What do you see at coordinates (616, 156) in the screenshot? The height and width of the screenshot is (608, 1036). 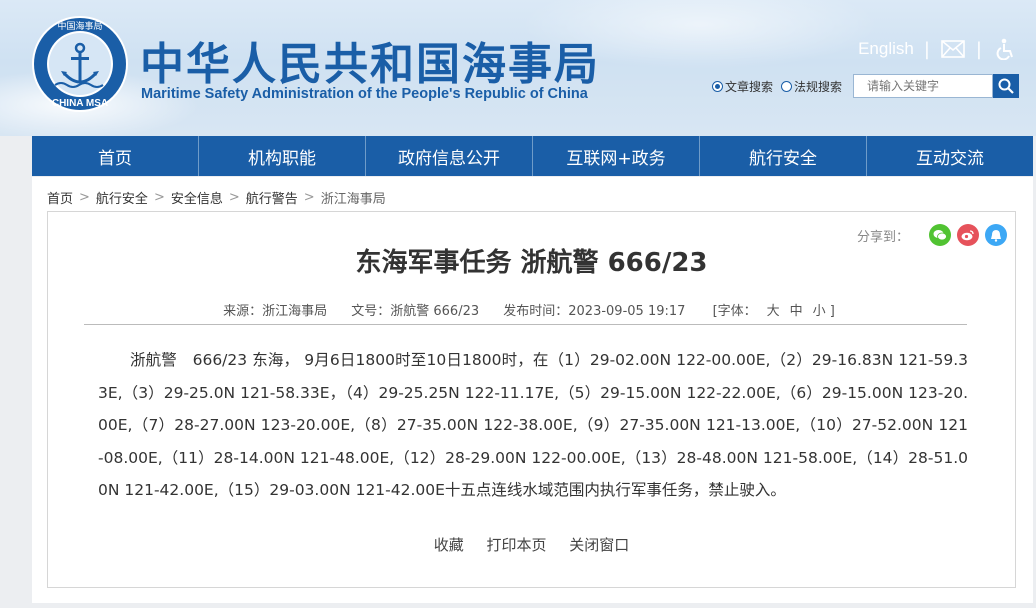 I see `nav-item-internet-gov: 互联网+政务` at bounding box center [616, 156].